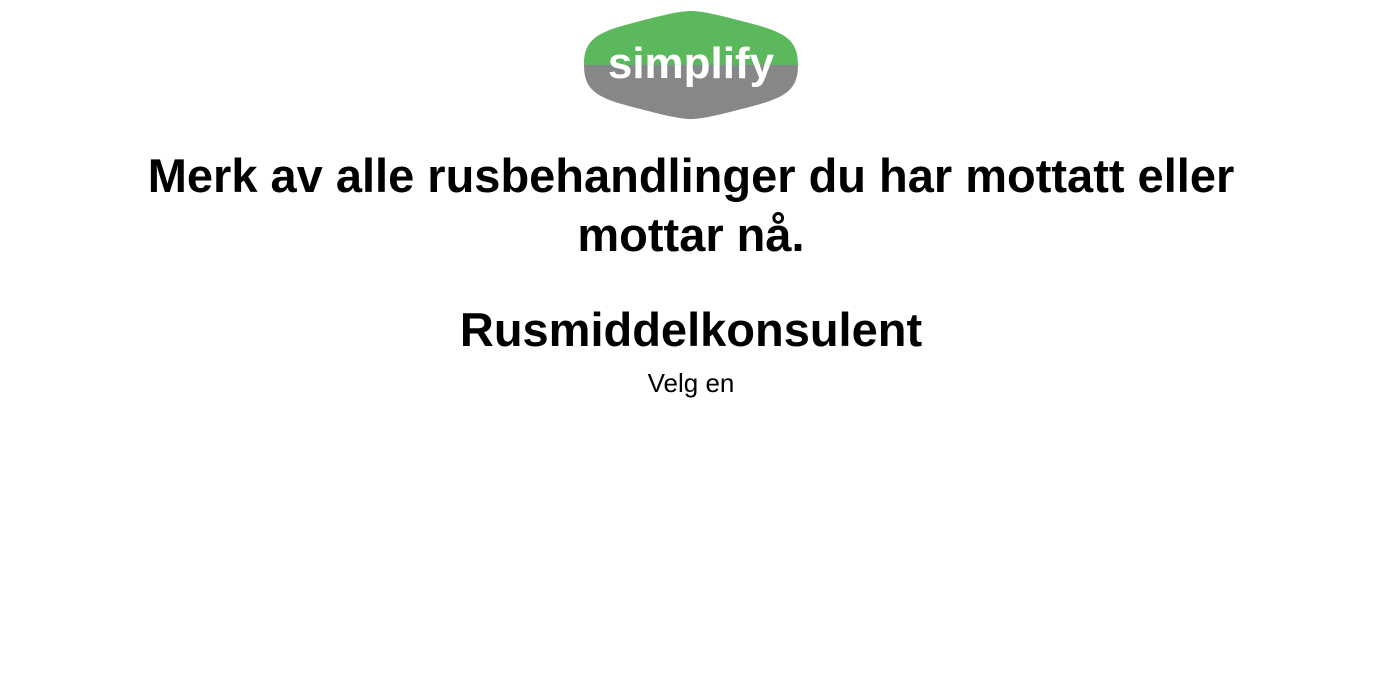  I want to click on simplify-logo: simplify, so click(691, 65).